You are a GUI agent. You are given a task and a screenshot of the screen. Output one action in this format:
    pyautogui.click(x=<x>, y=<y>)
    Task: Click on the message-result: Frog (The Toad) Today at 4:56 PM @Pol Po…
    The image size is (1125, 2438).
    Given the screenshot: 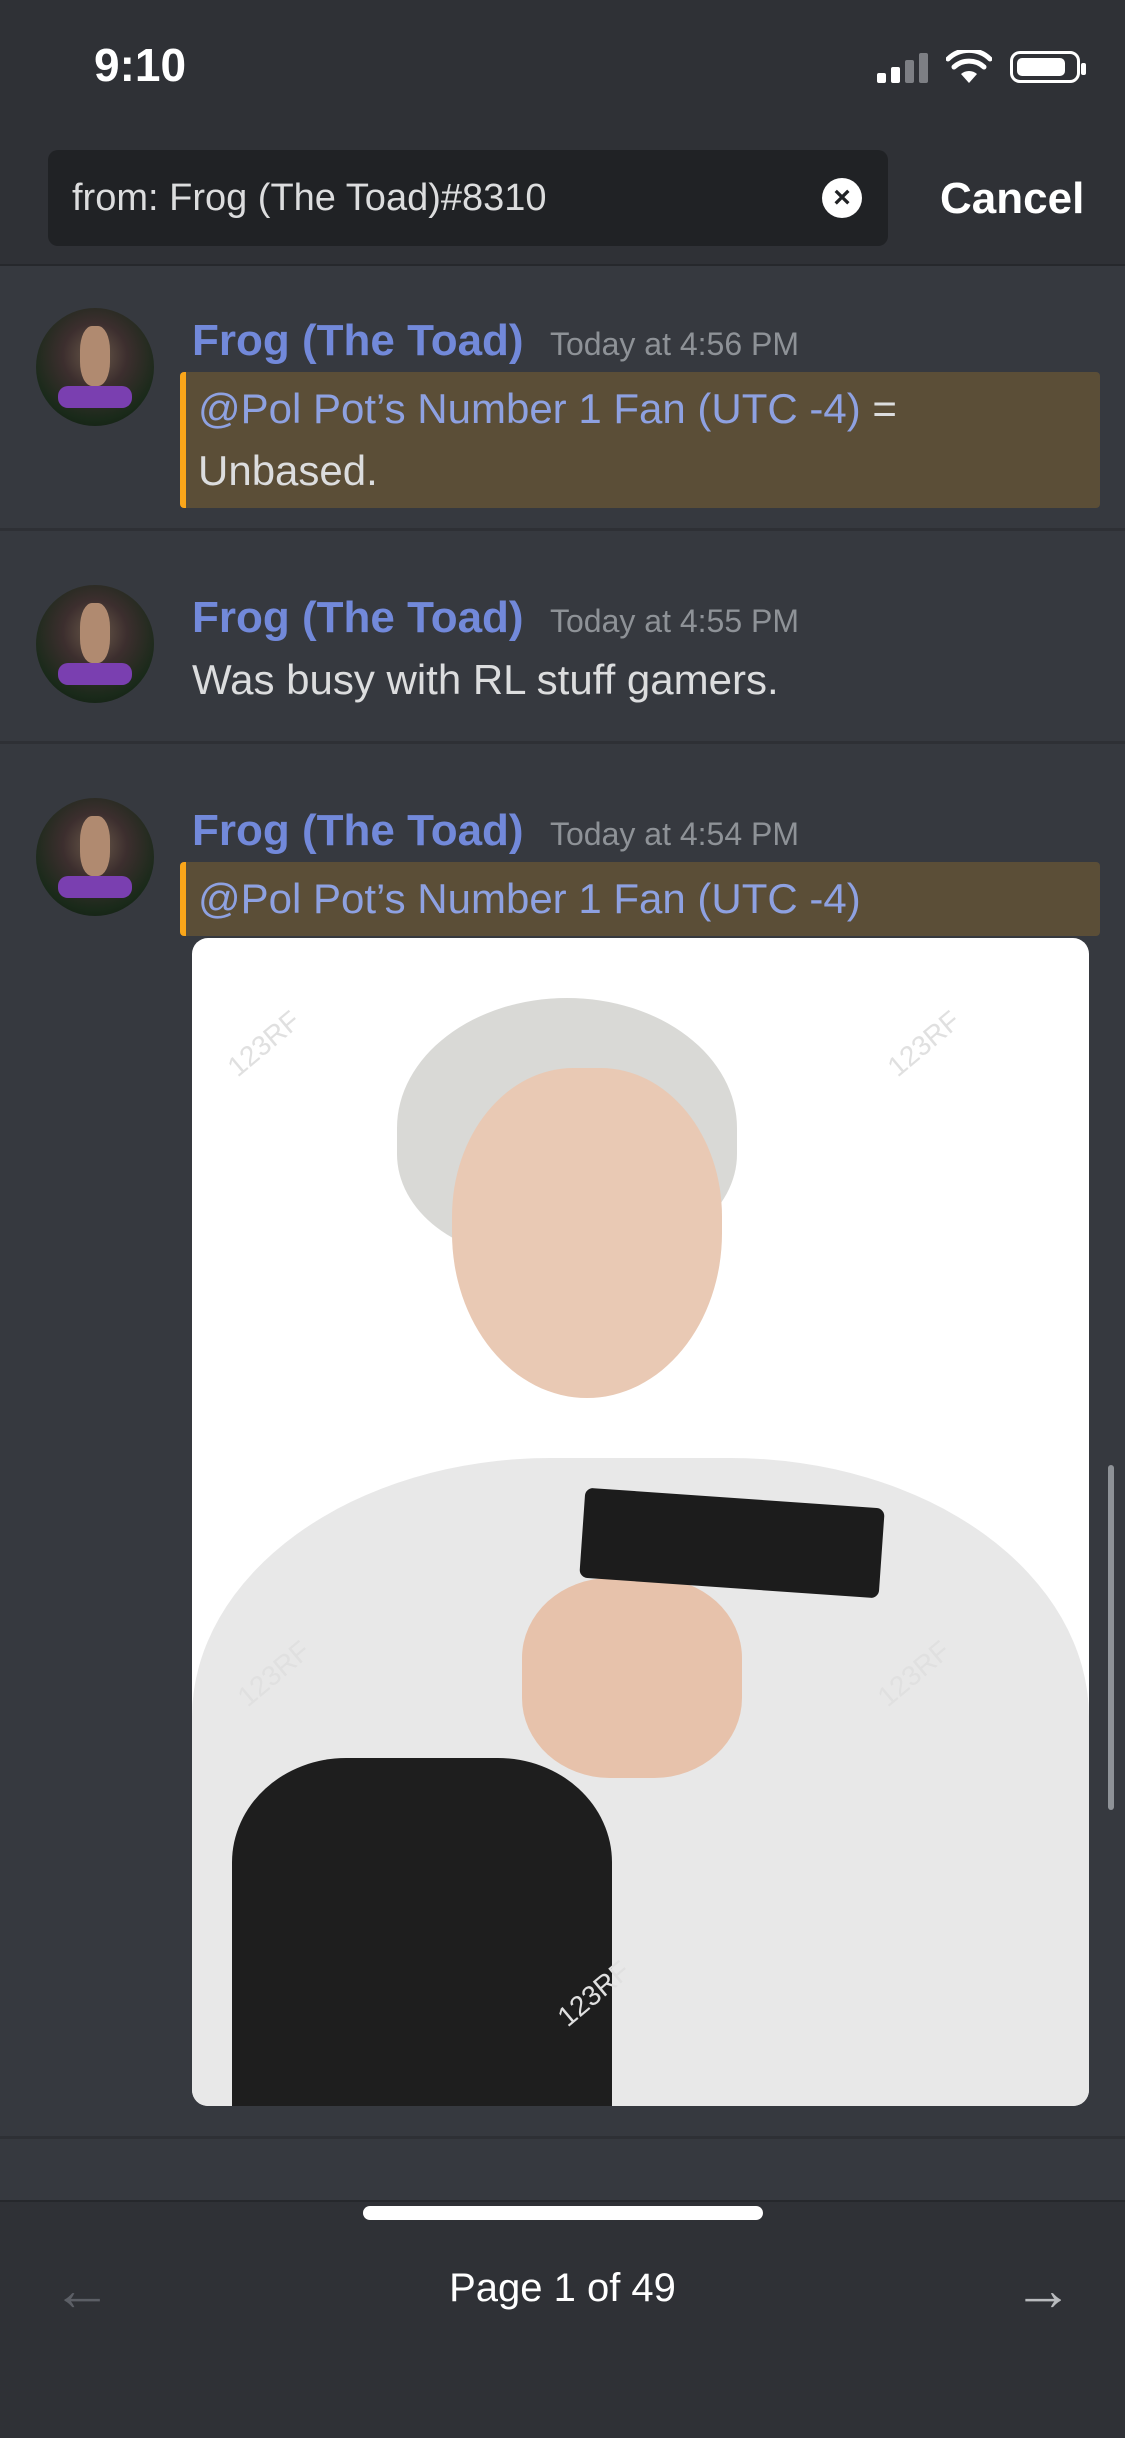 What is the action you would take?
    pyautogui.click(x=562, y=397)
    